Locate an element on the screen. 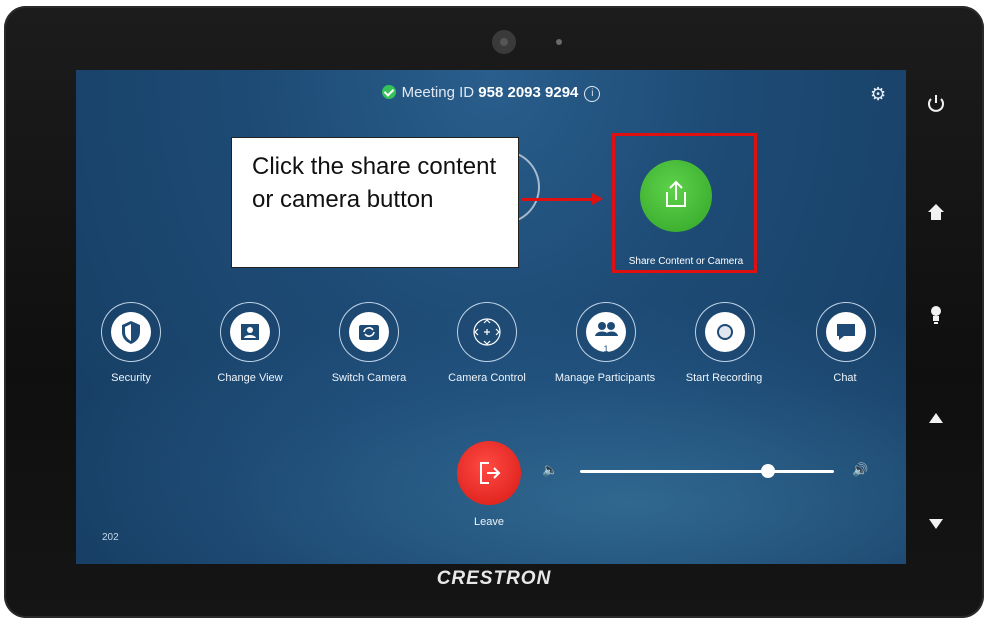  leave-label: Leave is located at coordinates (489, 522).